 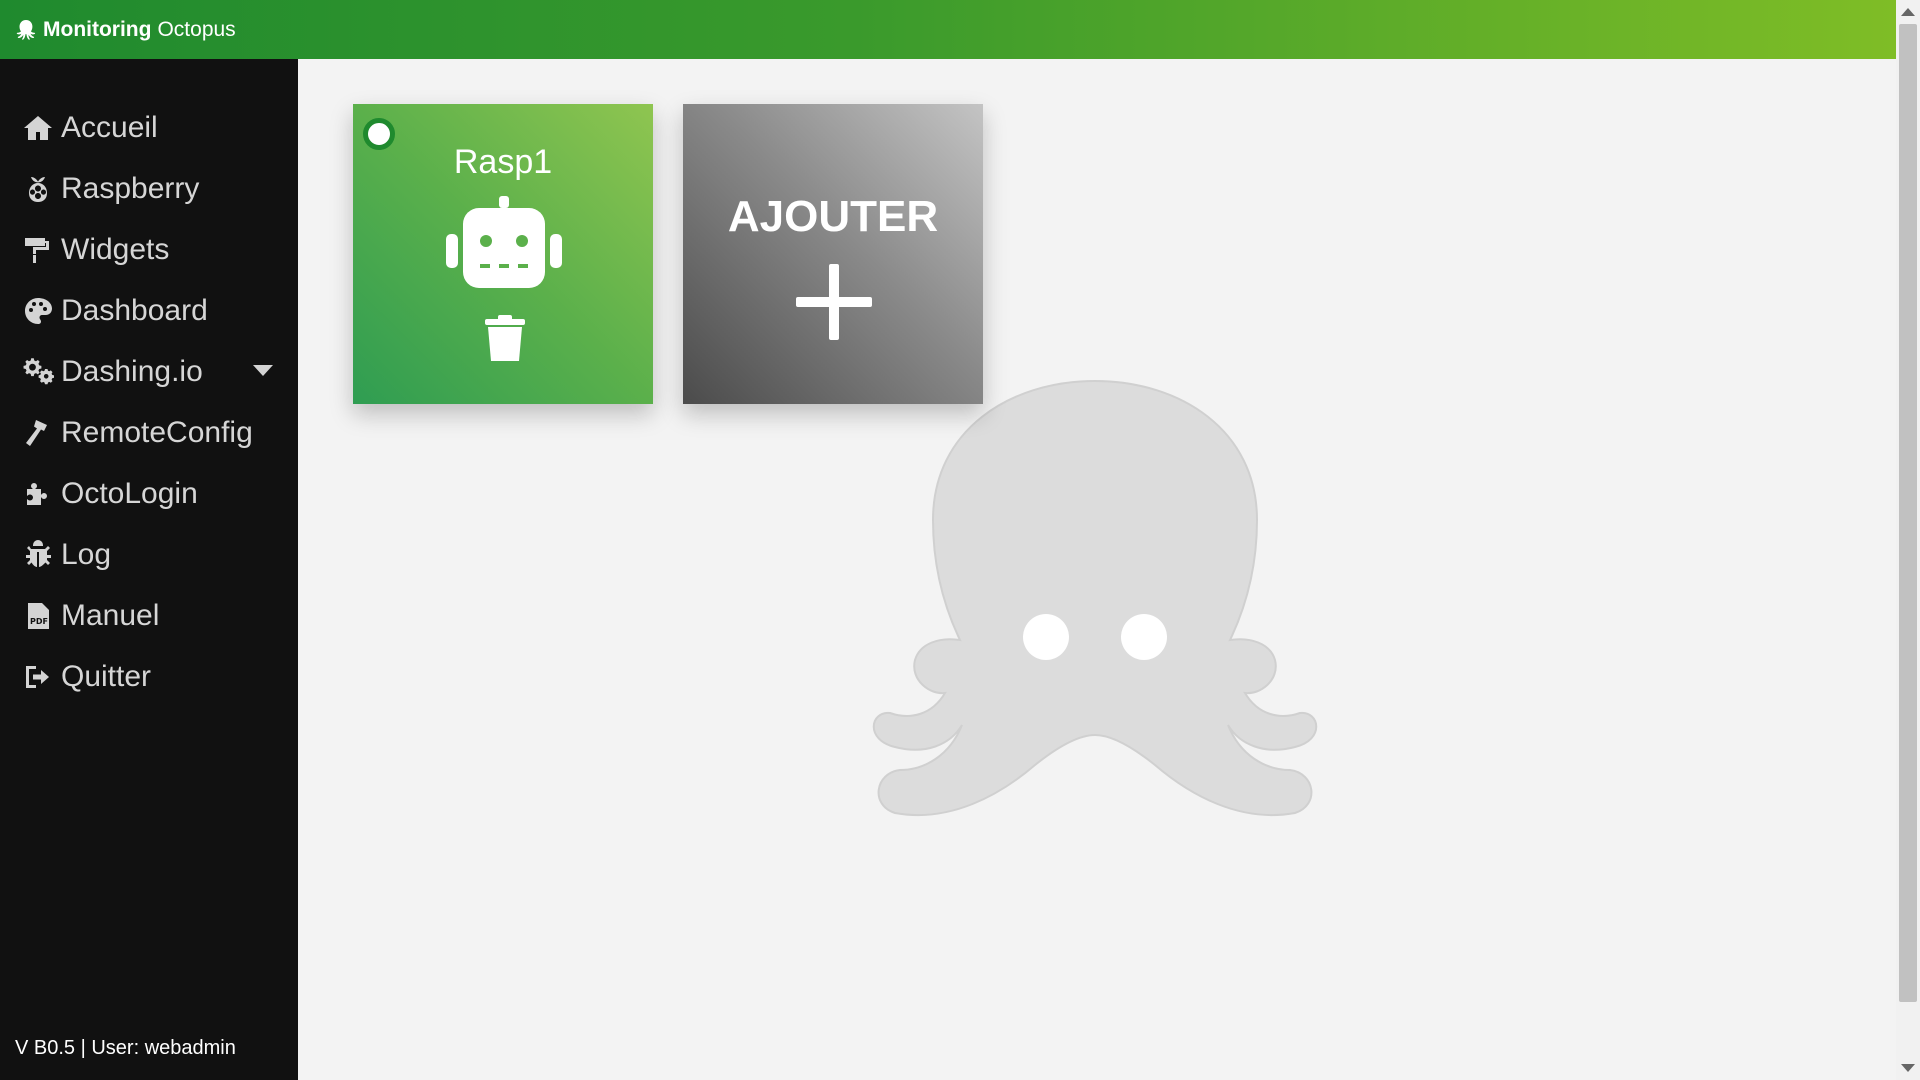 I want to click on sidebar-item-label: RemoteConfig, so click(x=157, y=432).